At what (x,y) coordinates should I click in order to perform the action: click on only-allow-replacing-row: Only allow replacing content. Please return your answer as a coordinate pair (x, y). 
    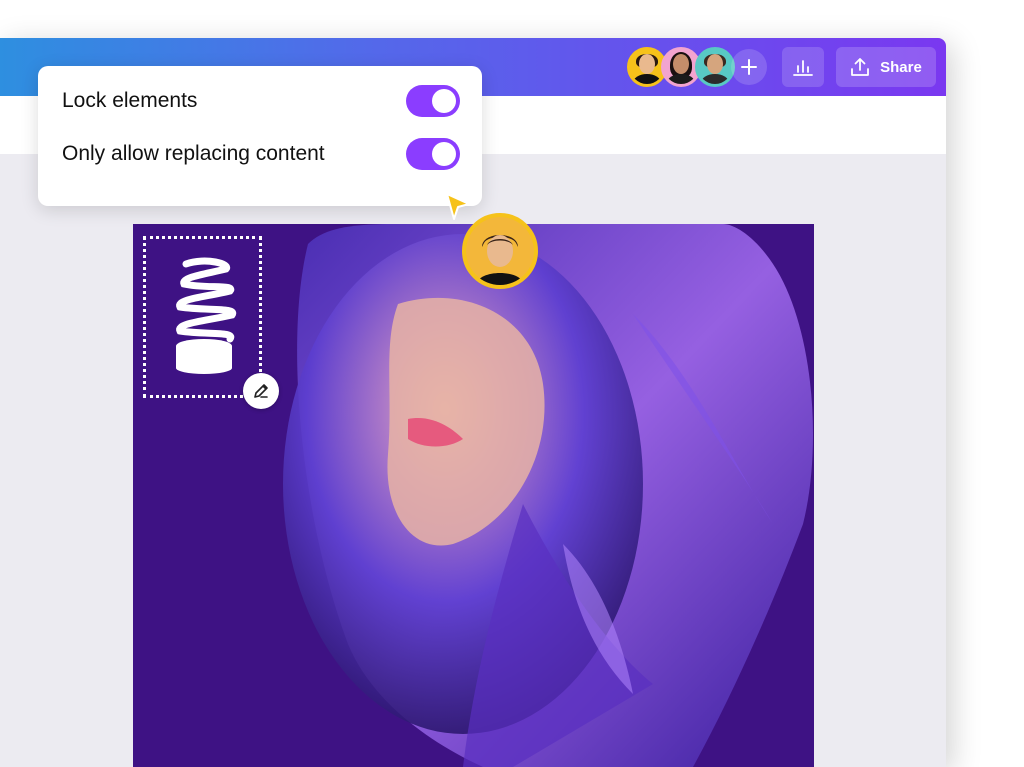
    Looking at the image, I should click on (261, 154).